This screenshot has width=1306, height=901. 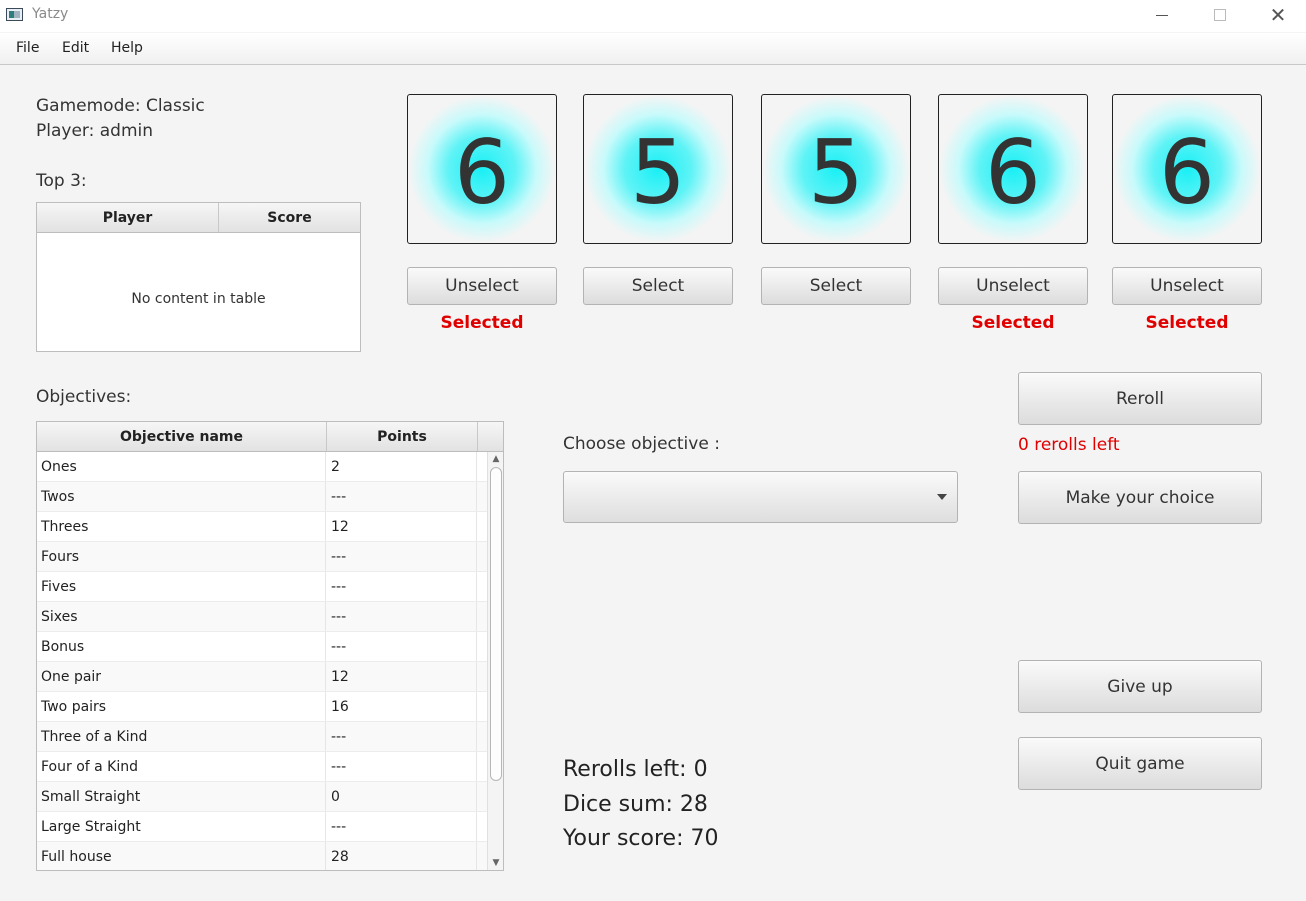 I want to click on table-row: Large Straight ---, so click(x=262, y=827).